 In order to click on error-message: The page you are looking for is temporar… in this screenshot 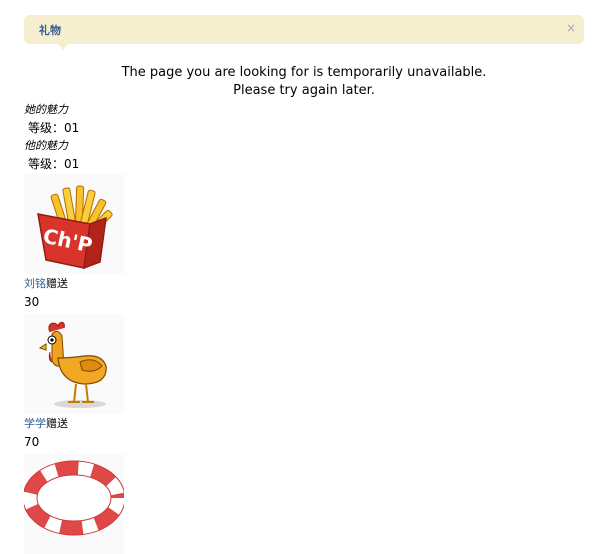, I will do `click(304, 82)`.